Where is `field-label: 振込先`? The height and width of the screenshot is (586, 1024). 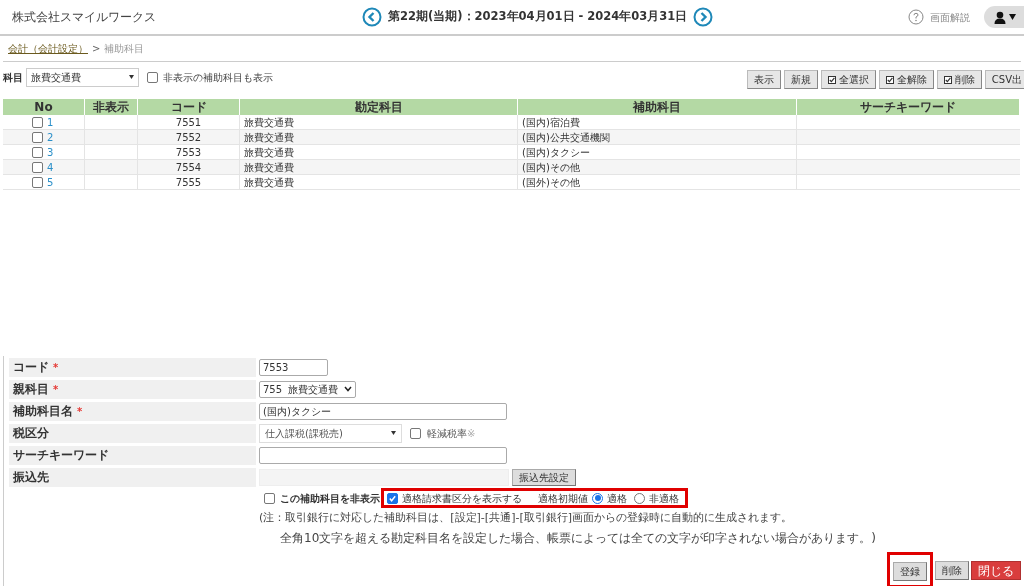 field-label: 振込先 is located at coordinates (31, 477).